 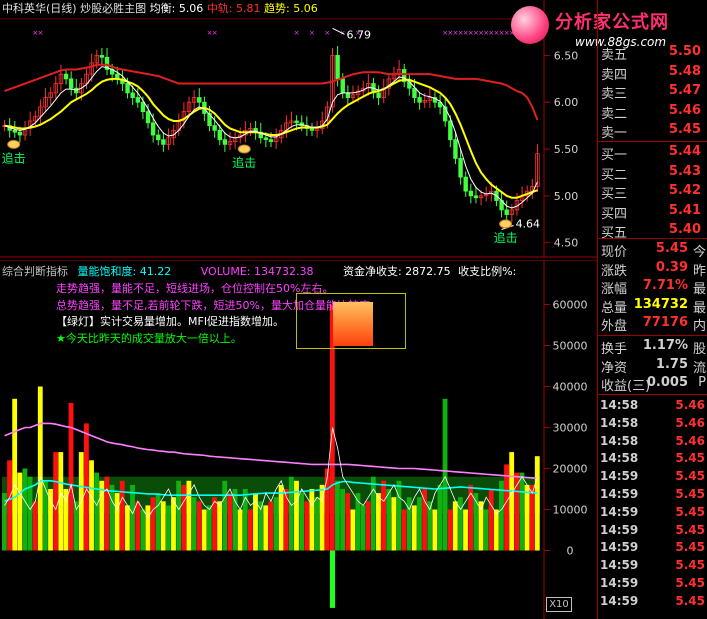 I want to click on quote-row: 涨跌 0.39 昨, so click(x=653, y=269).